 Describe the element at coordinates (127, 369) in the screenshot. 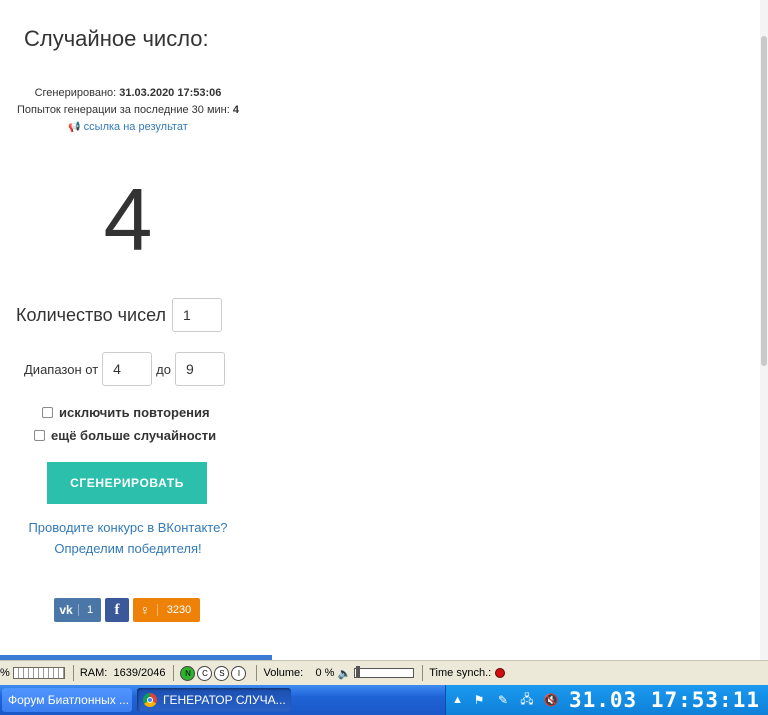

I see `range-from-input: 4` at that location.